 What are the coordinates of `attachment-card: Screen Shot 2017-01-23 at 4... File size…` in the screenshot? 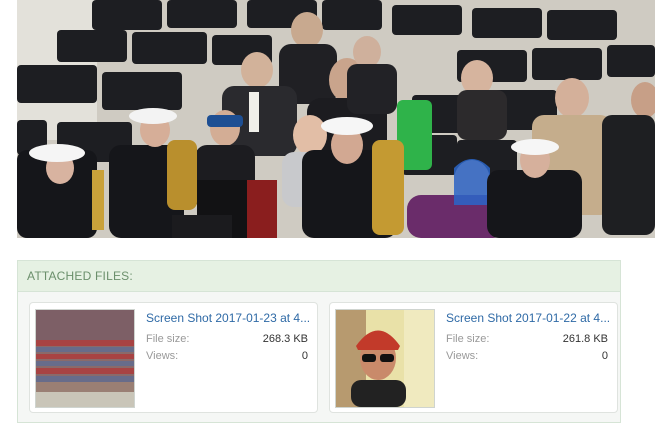 It's located at (173, 357).